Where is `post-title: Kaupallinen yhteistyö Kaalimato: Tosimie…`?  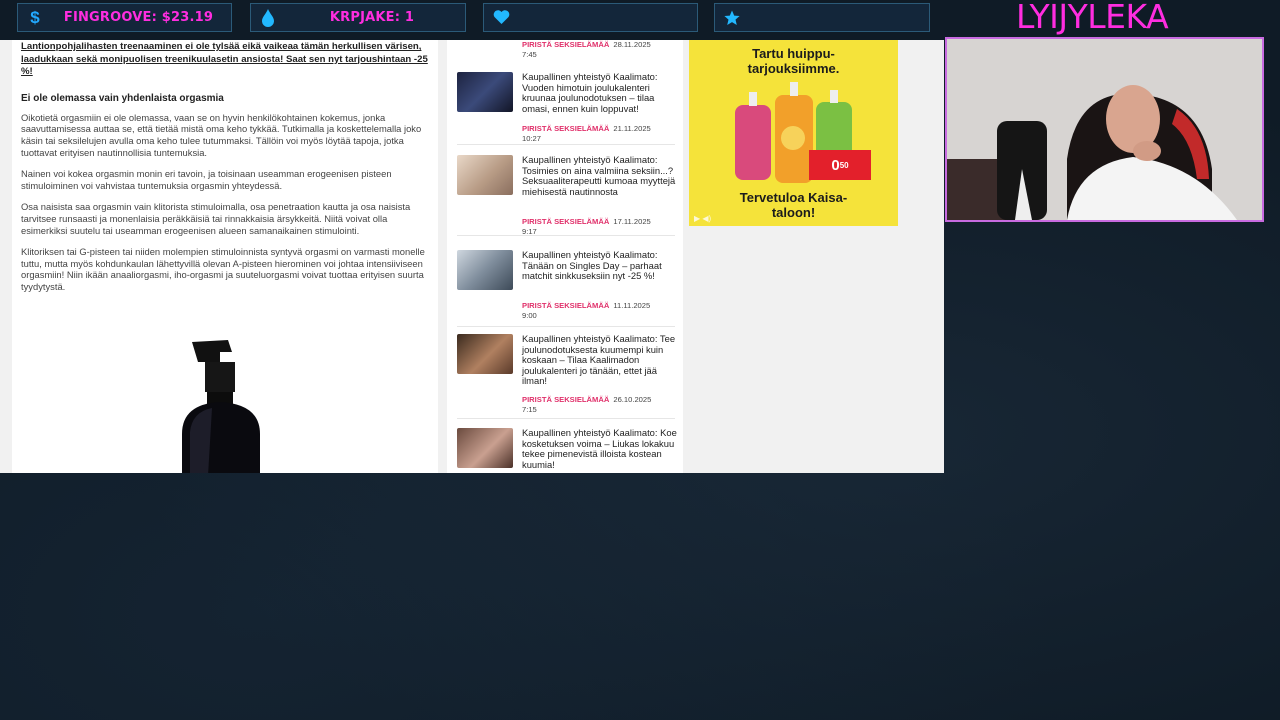 post-title: Kaupallinen yhteistyö Kaalimato: Tosimie… is located at coordinates (599, 175).